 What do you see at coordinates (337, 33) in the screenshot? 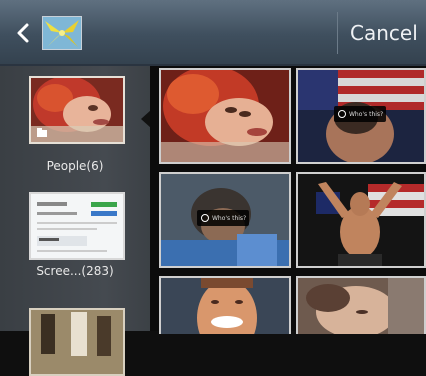
I see `action-bar-divider` at bounding box center [337, 33].